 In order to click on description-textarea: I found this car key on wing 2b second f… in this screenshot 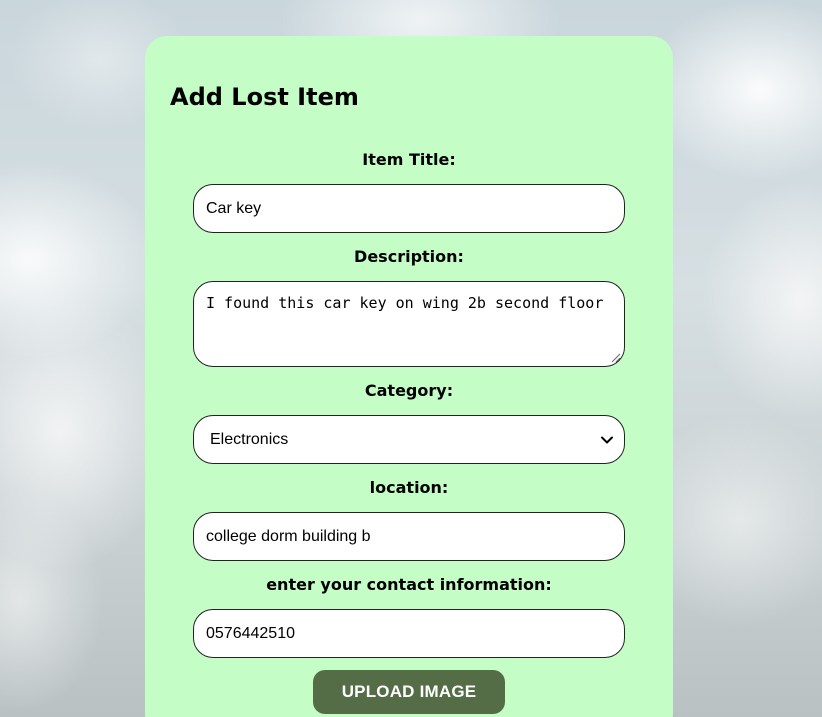, I will do `click(409, 324)`.